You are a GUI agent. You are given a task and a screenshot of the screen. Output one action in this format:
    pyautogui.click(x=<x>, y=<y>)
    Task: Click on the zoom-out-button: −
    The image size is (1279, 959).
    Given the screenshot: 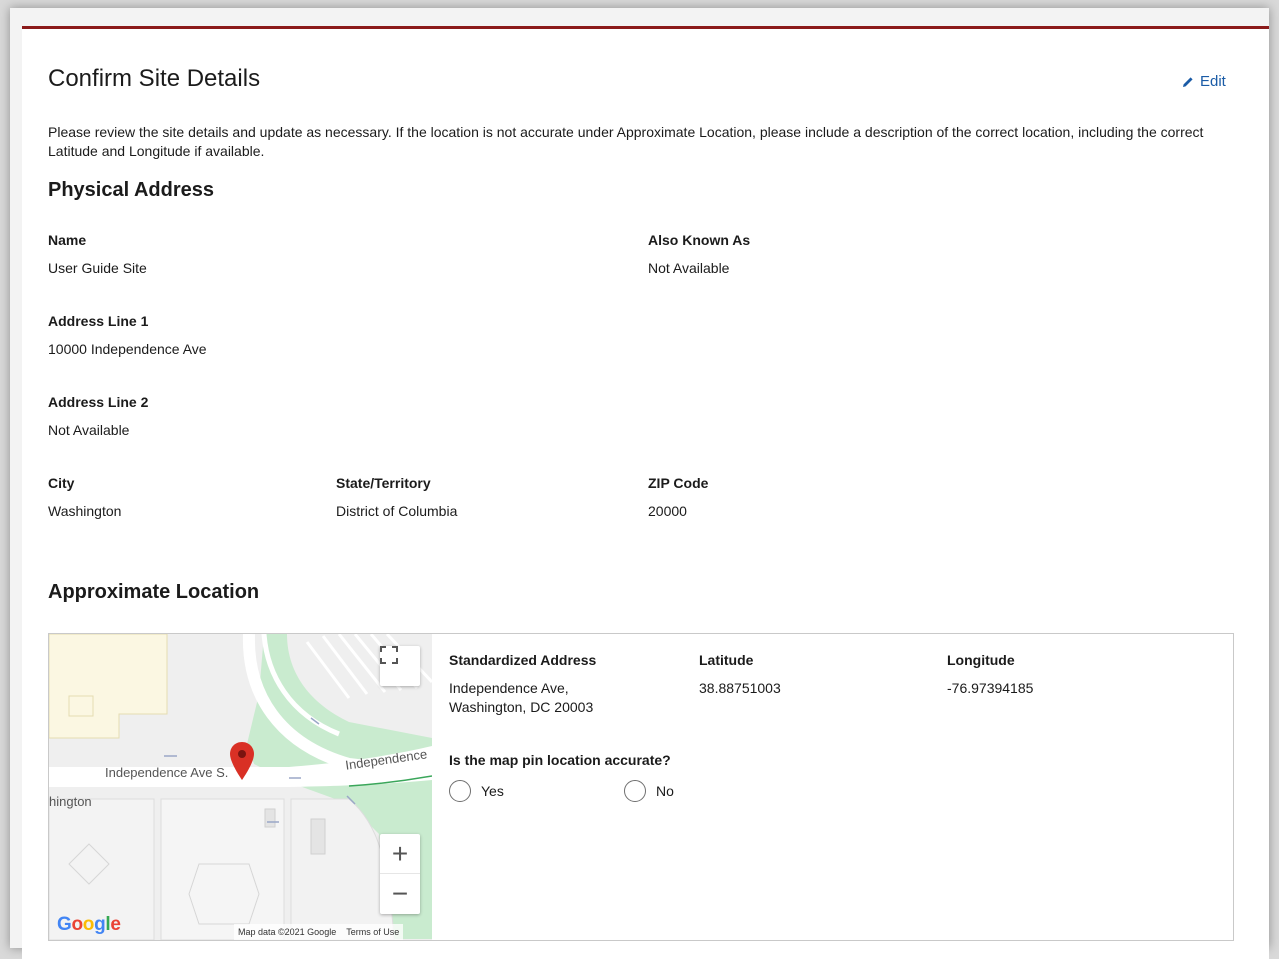 What is the action you would take?
    pyautogui.click(x=400, y=894)
    